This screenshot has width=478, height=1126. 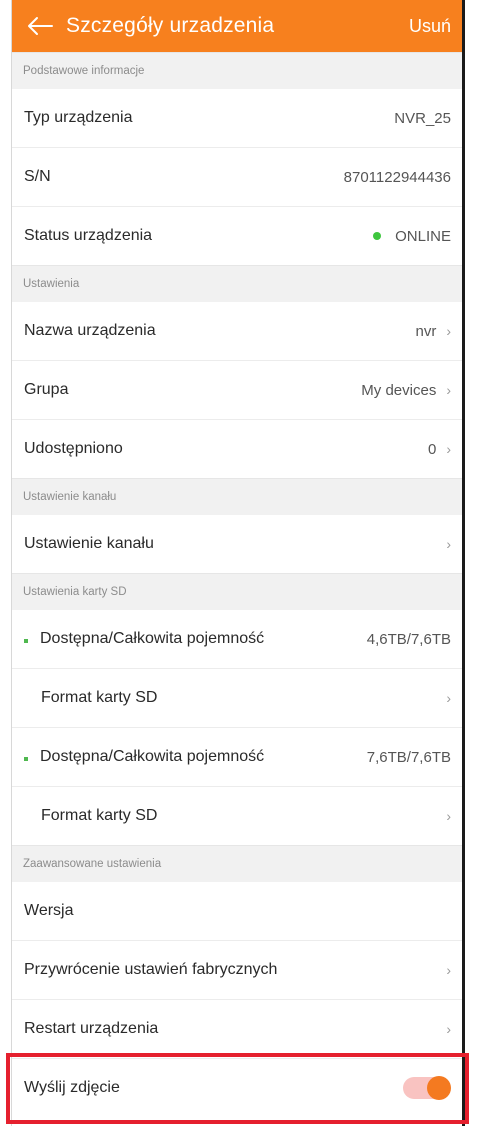 What do you see at coordinates (91, 1028) in the screenshot?
I see `restart-label: Restart urządzenia` at bounding box center [91, 1028].